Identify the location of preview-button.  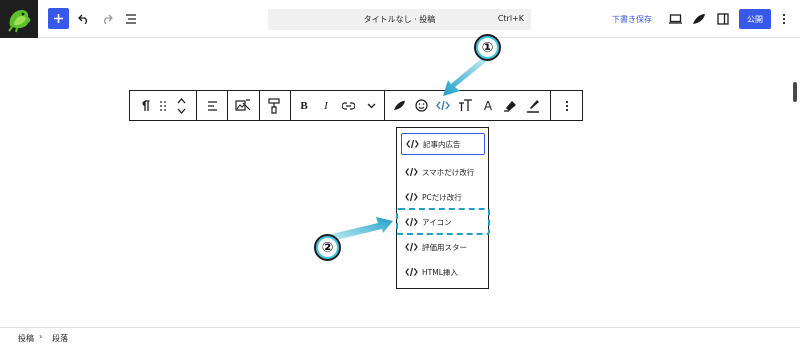
(675, 19).